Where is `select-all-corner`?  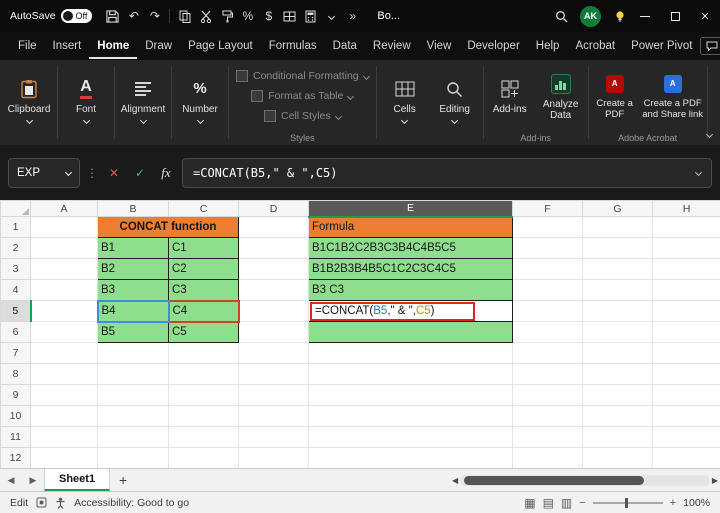
select-all-corner is located at coordinates (15, 208).